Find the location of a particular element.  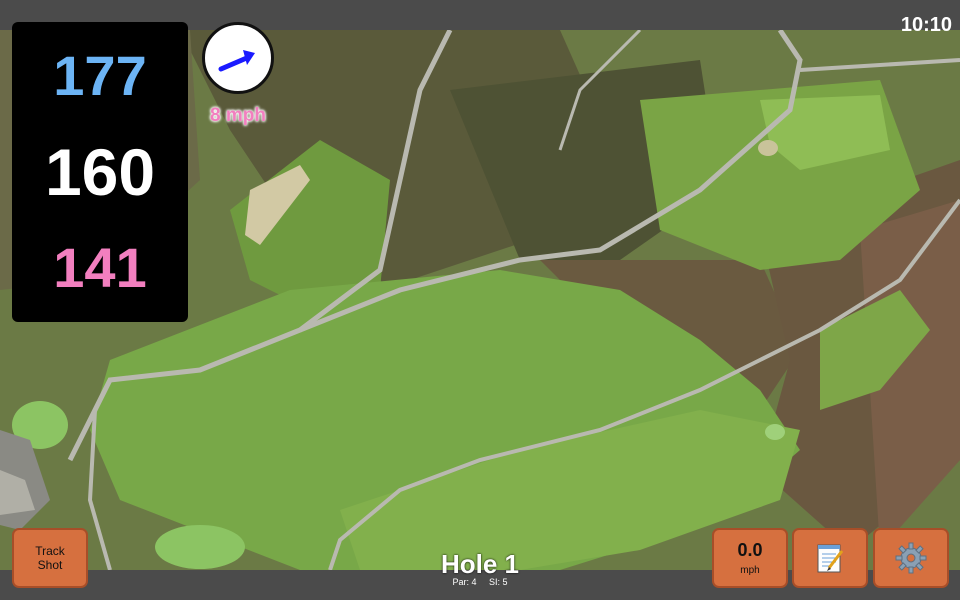

hole-stroke-index: SI: 5 is located at coordinates (498, 582).